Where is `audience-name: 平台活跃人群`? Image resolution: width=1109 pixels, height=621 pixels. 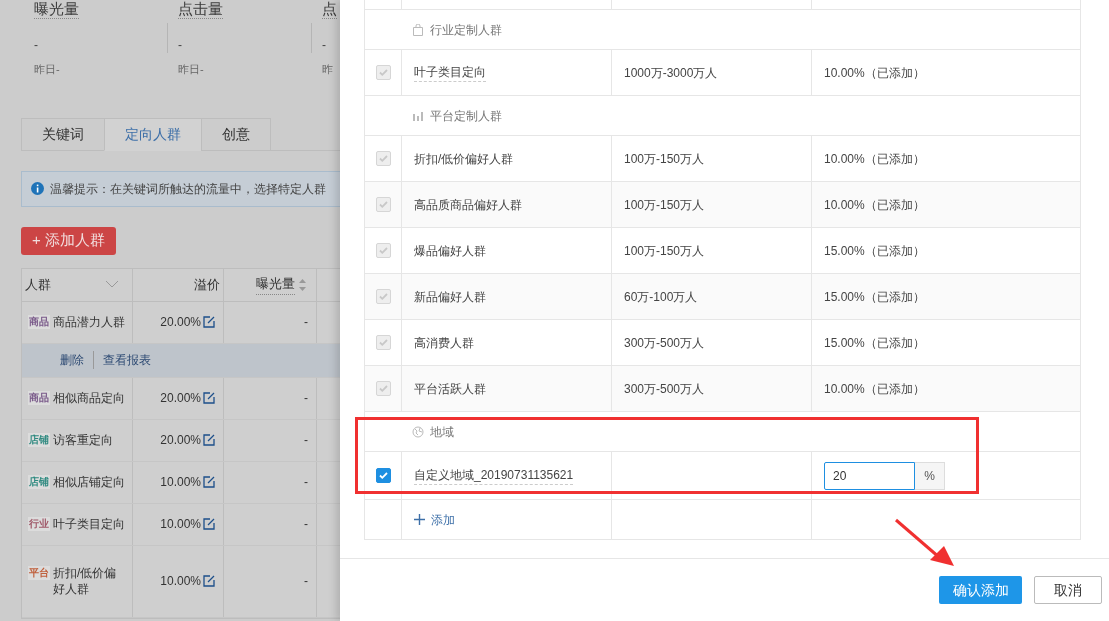 audience-name: 平台活跃人群 is located at coordinates (450, 389).